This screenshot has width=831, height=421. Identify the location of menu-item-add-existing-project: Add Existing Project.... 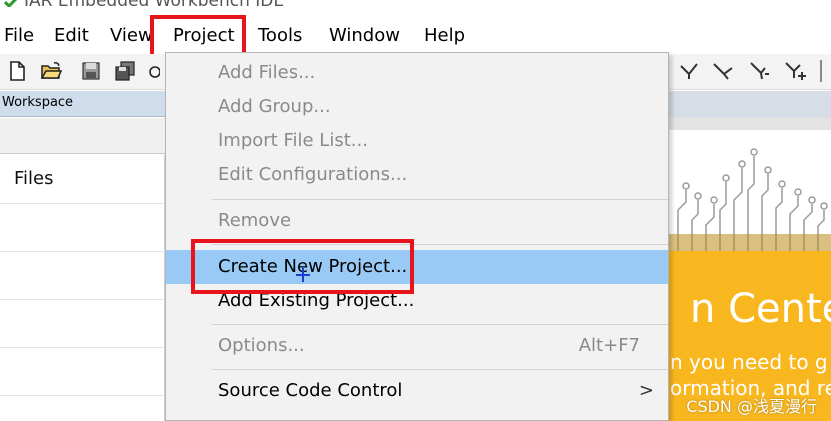
(417, 301).